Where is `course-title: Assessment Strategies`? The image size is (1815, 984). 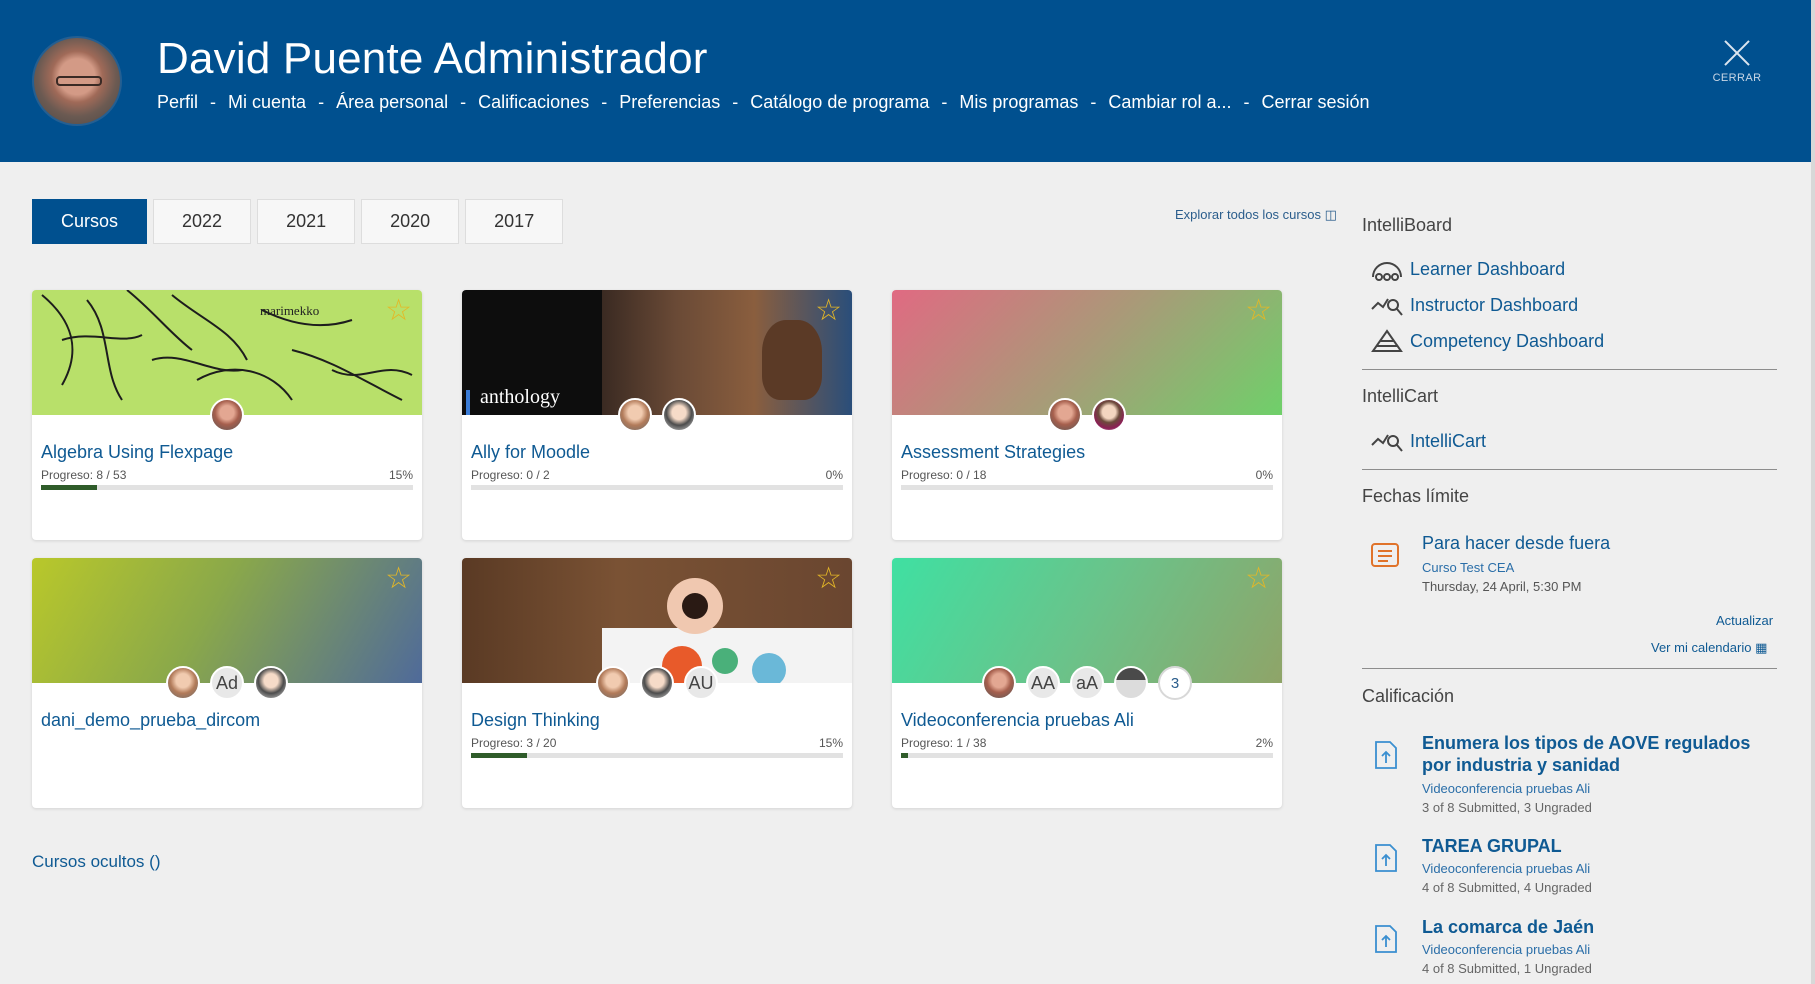 course-title: Assessment Strategies is located at coordinates (993, 452).